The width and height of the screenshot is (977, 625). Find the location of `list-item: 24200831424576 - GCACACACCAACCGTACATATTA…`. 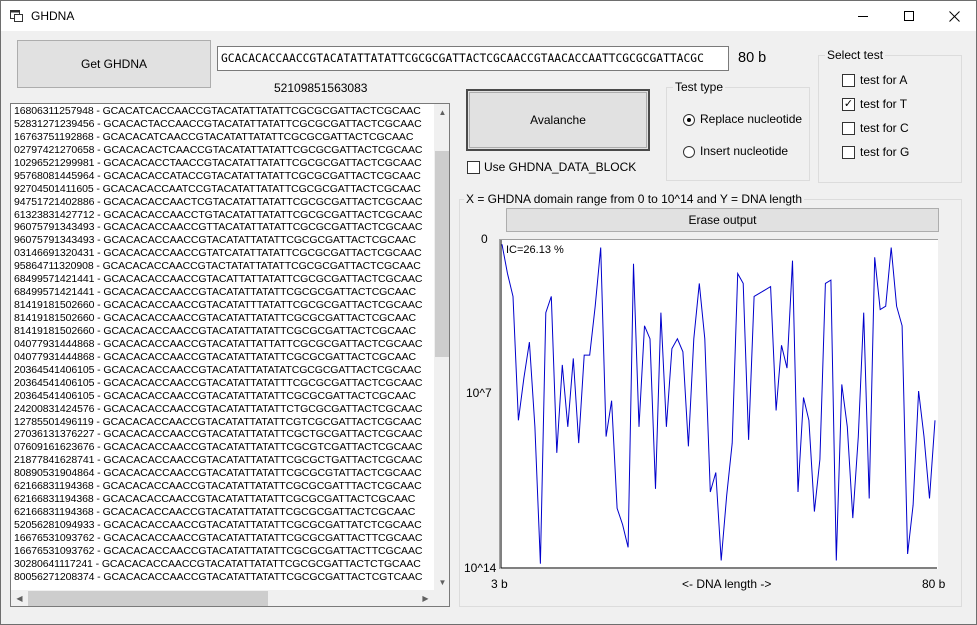

list-item: 24200831424576 - GCACACACCAACCGTACATATTA… is located at coordinates (224, 409).